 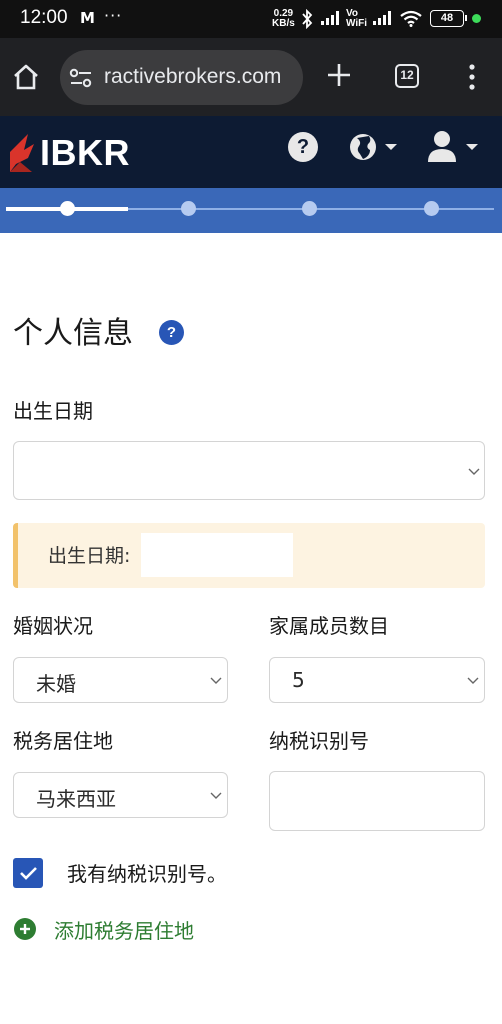 What do you see at coordinates (319, 741) in the screenshot?
I see `tin-label: 纳税识别号` at bounding box center [319, 741].